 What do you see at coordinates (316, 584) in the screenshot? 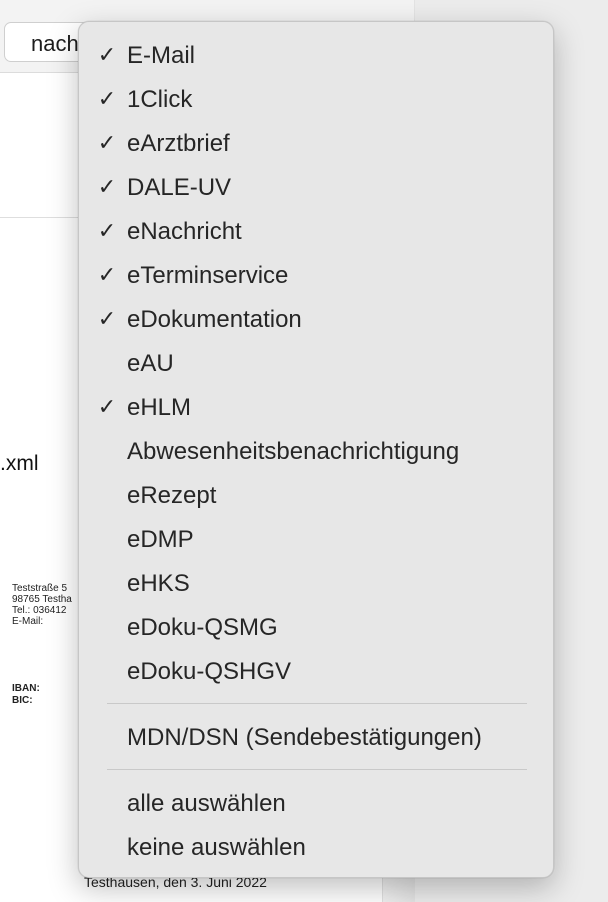
I see `menu-item-ehks: eHKS` at bounding box center [316, 584].